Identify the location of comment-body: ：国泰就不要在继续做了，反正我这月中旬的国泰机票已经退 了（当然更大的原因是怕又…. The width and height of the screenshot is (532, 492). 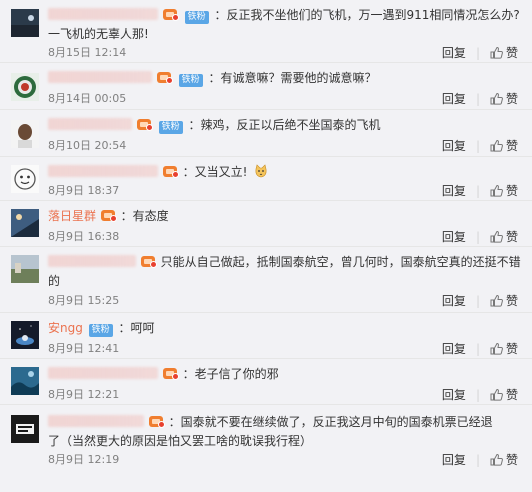
(284, 432).